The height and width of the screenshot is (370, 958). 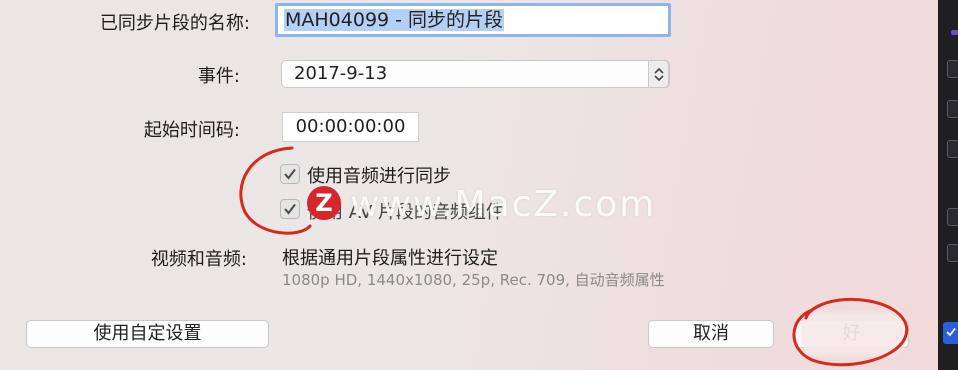 I want to click on event-label: 事件:, so click(x=218, y=76).